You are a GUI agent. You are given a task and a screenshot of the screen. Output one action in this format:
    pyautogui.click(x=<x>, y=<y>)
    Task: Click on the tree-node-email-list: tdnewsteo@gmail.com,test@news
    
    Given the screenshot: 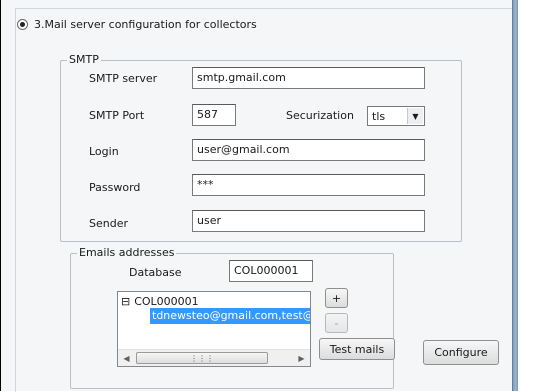 What is the action you would take?
    pyautogui.click(x=230, y=316)
    